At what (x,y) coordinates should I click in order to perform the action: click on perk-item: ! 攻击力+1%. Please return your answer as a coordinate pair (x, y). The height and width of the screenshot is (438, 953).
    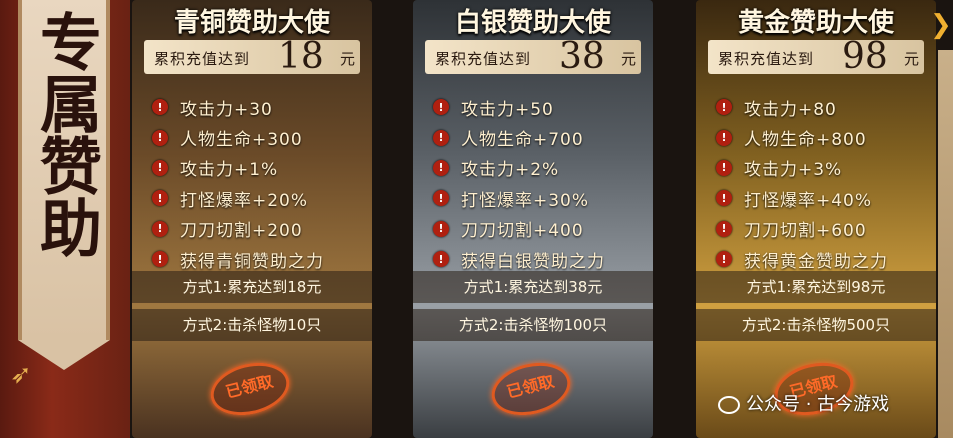
    Looking at the image, I should click on (238, 168).